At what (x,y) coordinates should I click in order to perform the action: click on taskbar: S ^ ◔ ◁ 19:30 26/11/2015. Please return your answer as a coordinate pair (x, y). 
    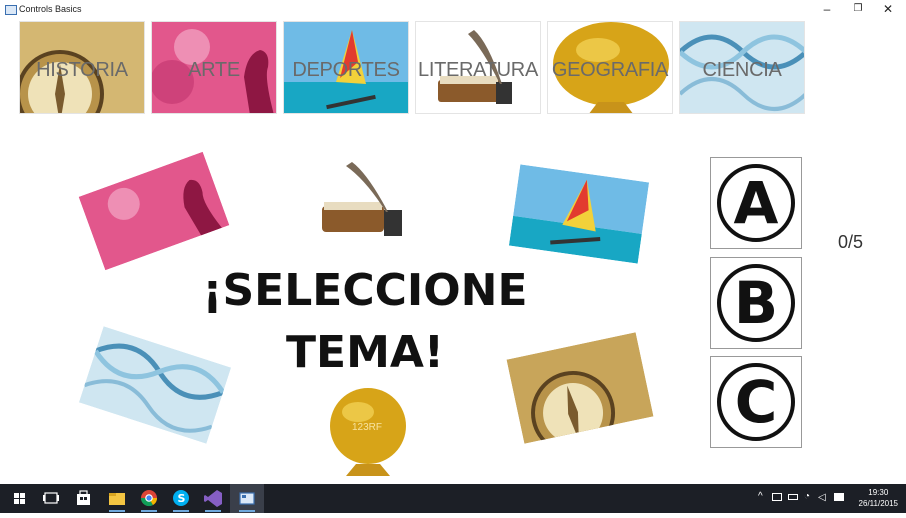
    Looking at the image, I should click on (453, 498).